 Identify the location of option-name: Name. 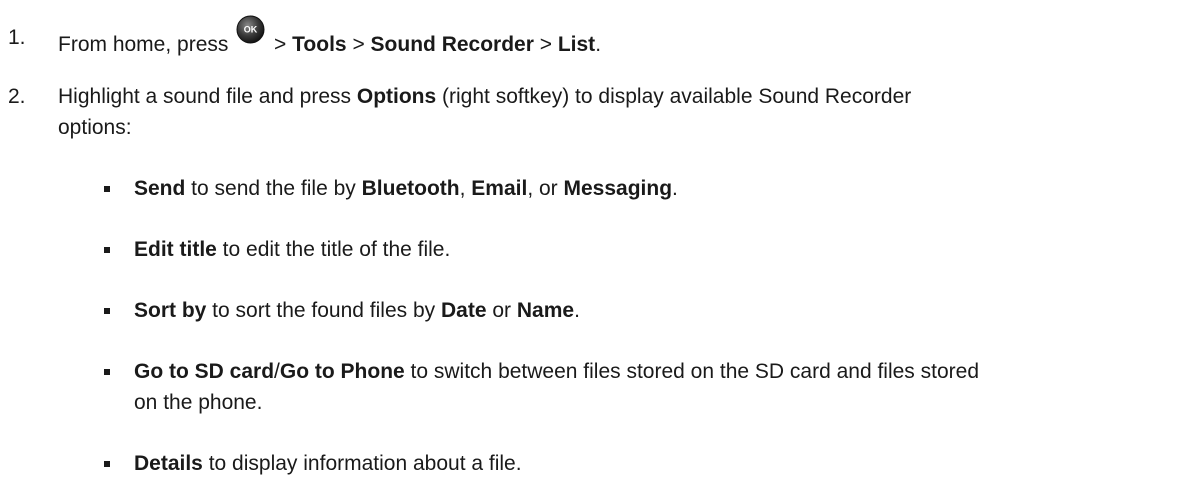
(545, 310).